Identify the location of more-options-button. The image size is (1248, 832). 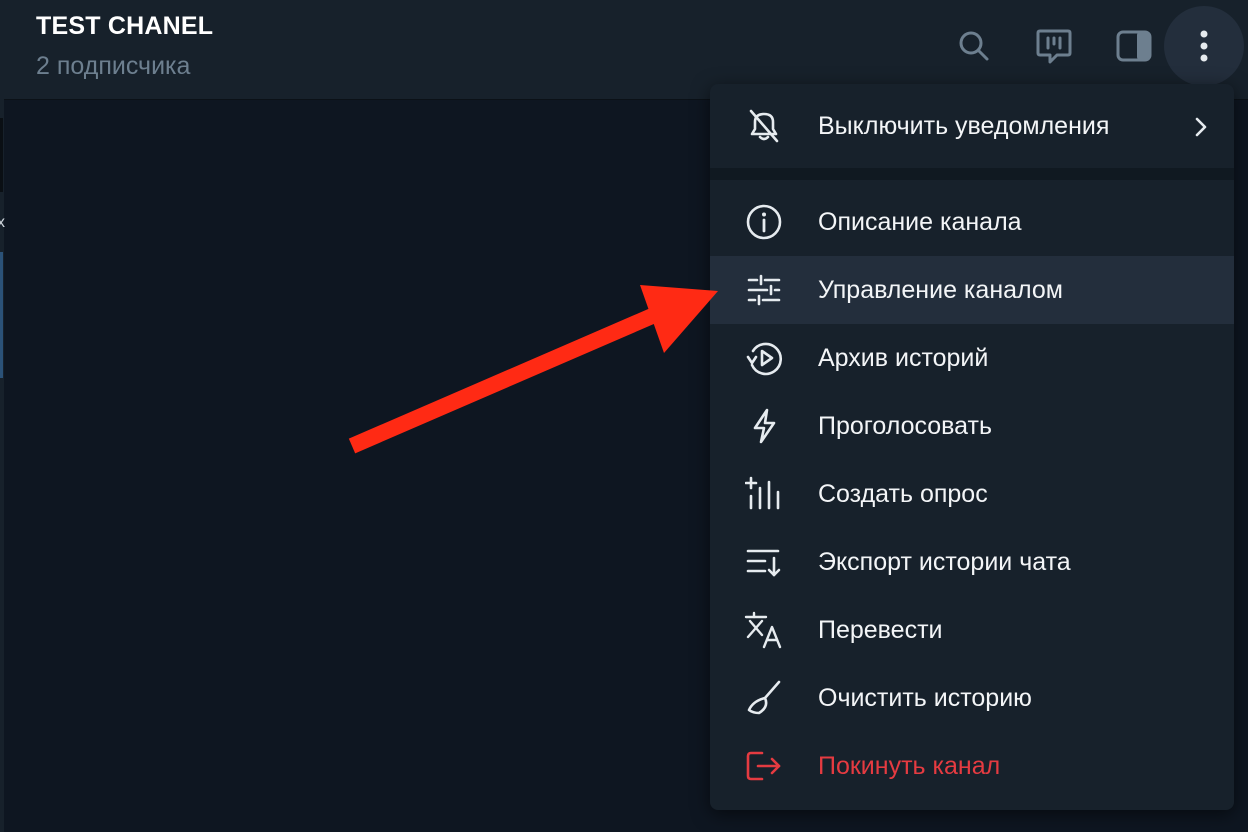
(1204, 46).